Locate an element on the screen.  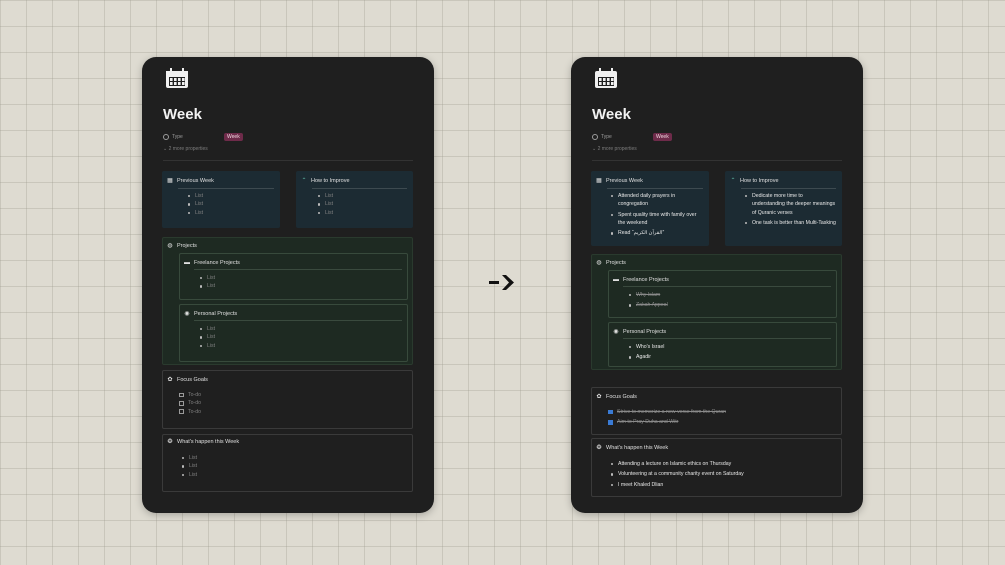
list-item: One task is better than Multi-Tasking is located at coordinates (791, 223).